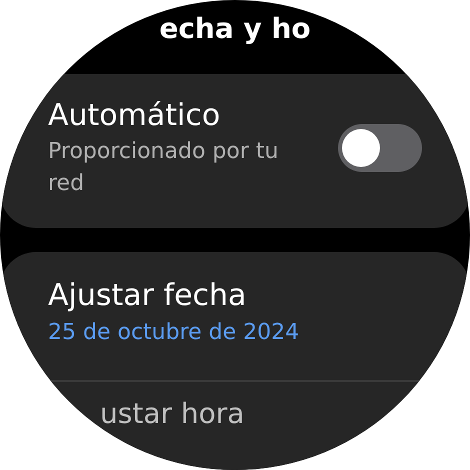  Describe the element at coordinates (380, 148) in the screenshot. I see `toggle-switch` at that location.